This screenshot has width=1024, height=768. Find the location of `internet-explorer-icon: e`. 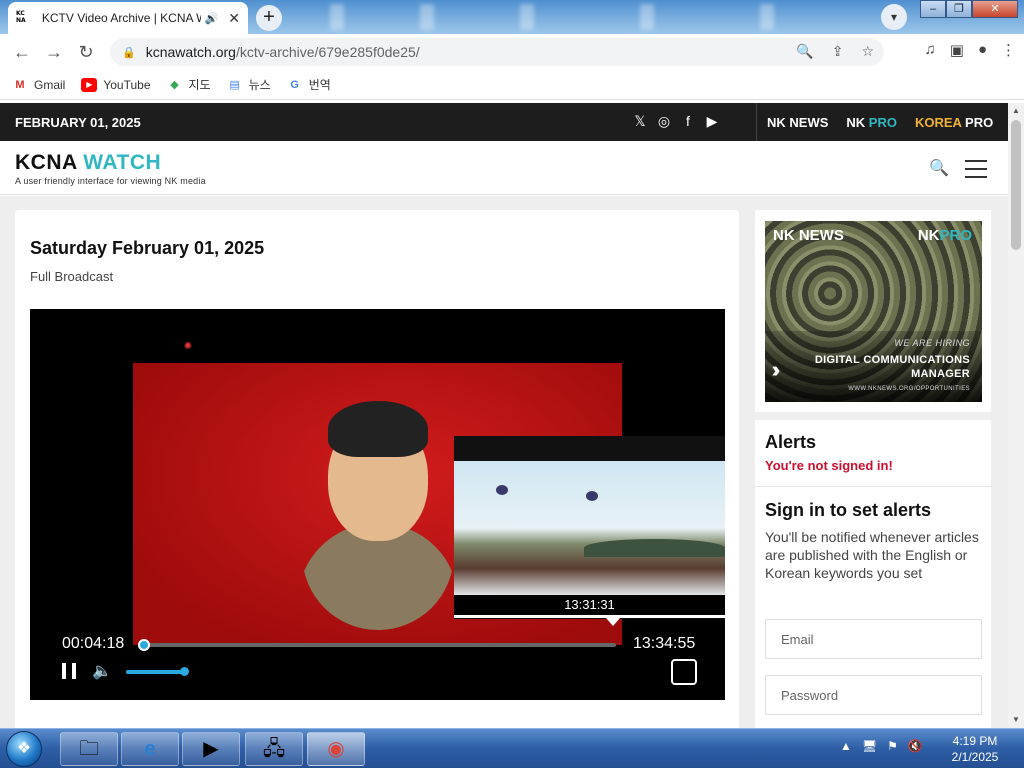

internet-explorer-icon: e is located at coordinates (150, 749).